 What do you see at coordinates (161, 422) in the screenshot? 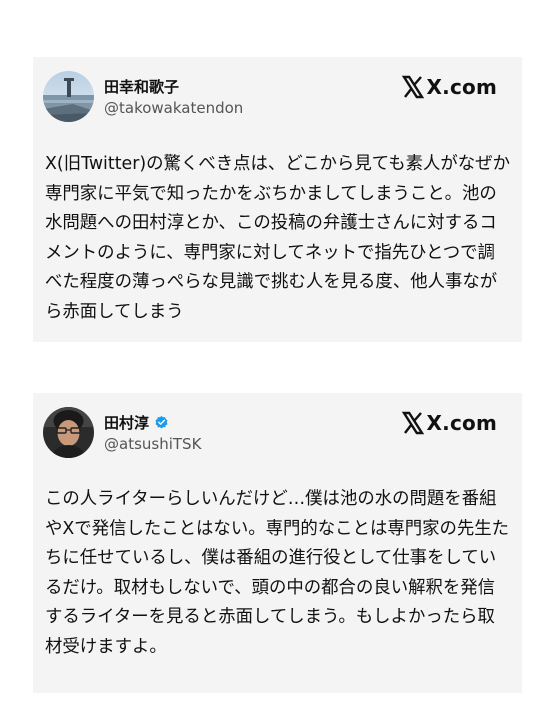
I see `verified-badge-icon` at bounding box center [161, 422].